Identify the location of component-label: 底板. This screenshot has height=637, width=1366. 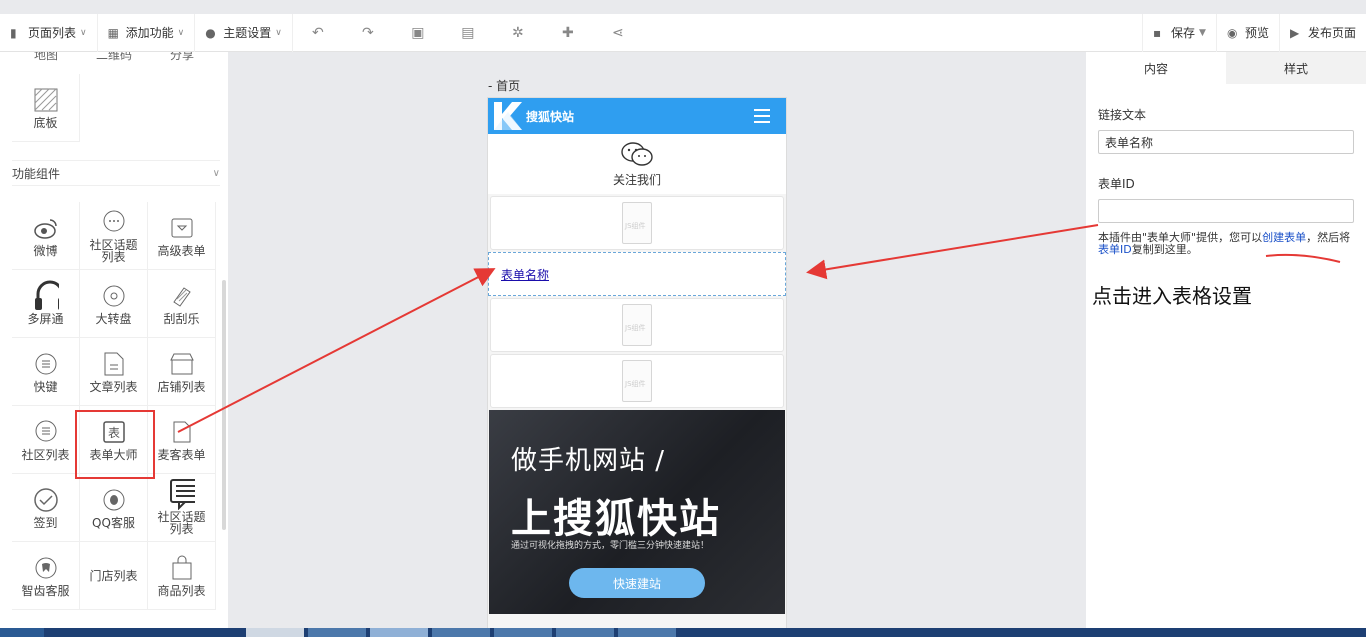
(45, 122).